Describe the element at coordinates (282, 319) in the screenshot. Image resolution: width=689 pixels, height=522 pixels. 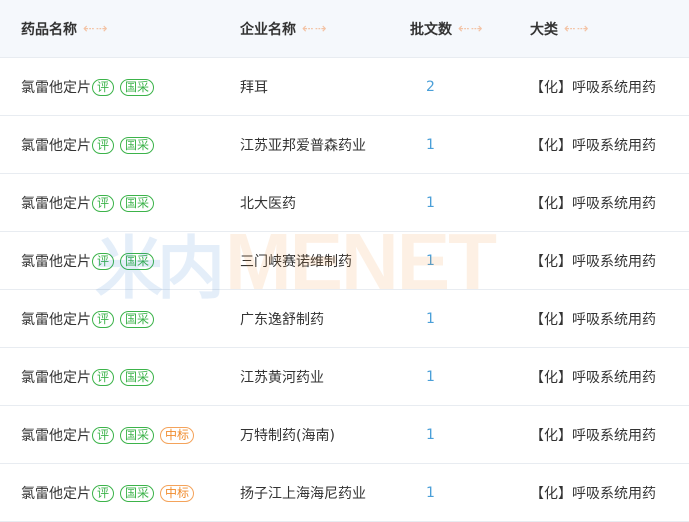
I see `company-name: 广东逸舒制药` at that location.